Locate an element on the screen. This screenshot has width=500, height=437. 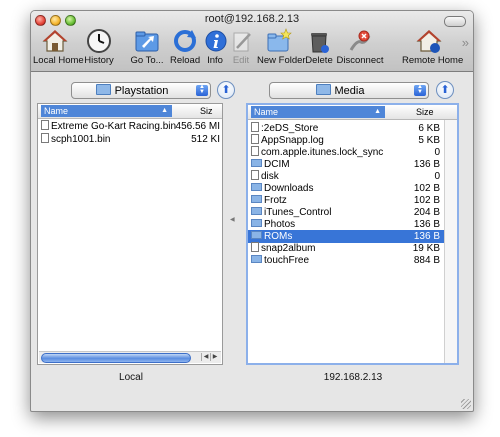
house-icon is located at coordinates (55, 41).